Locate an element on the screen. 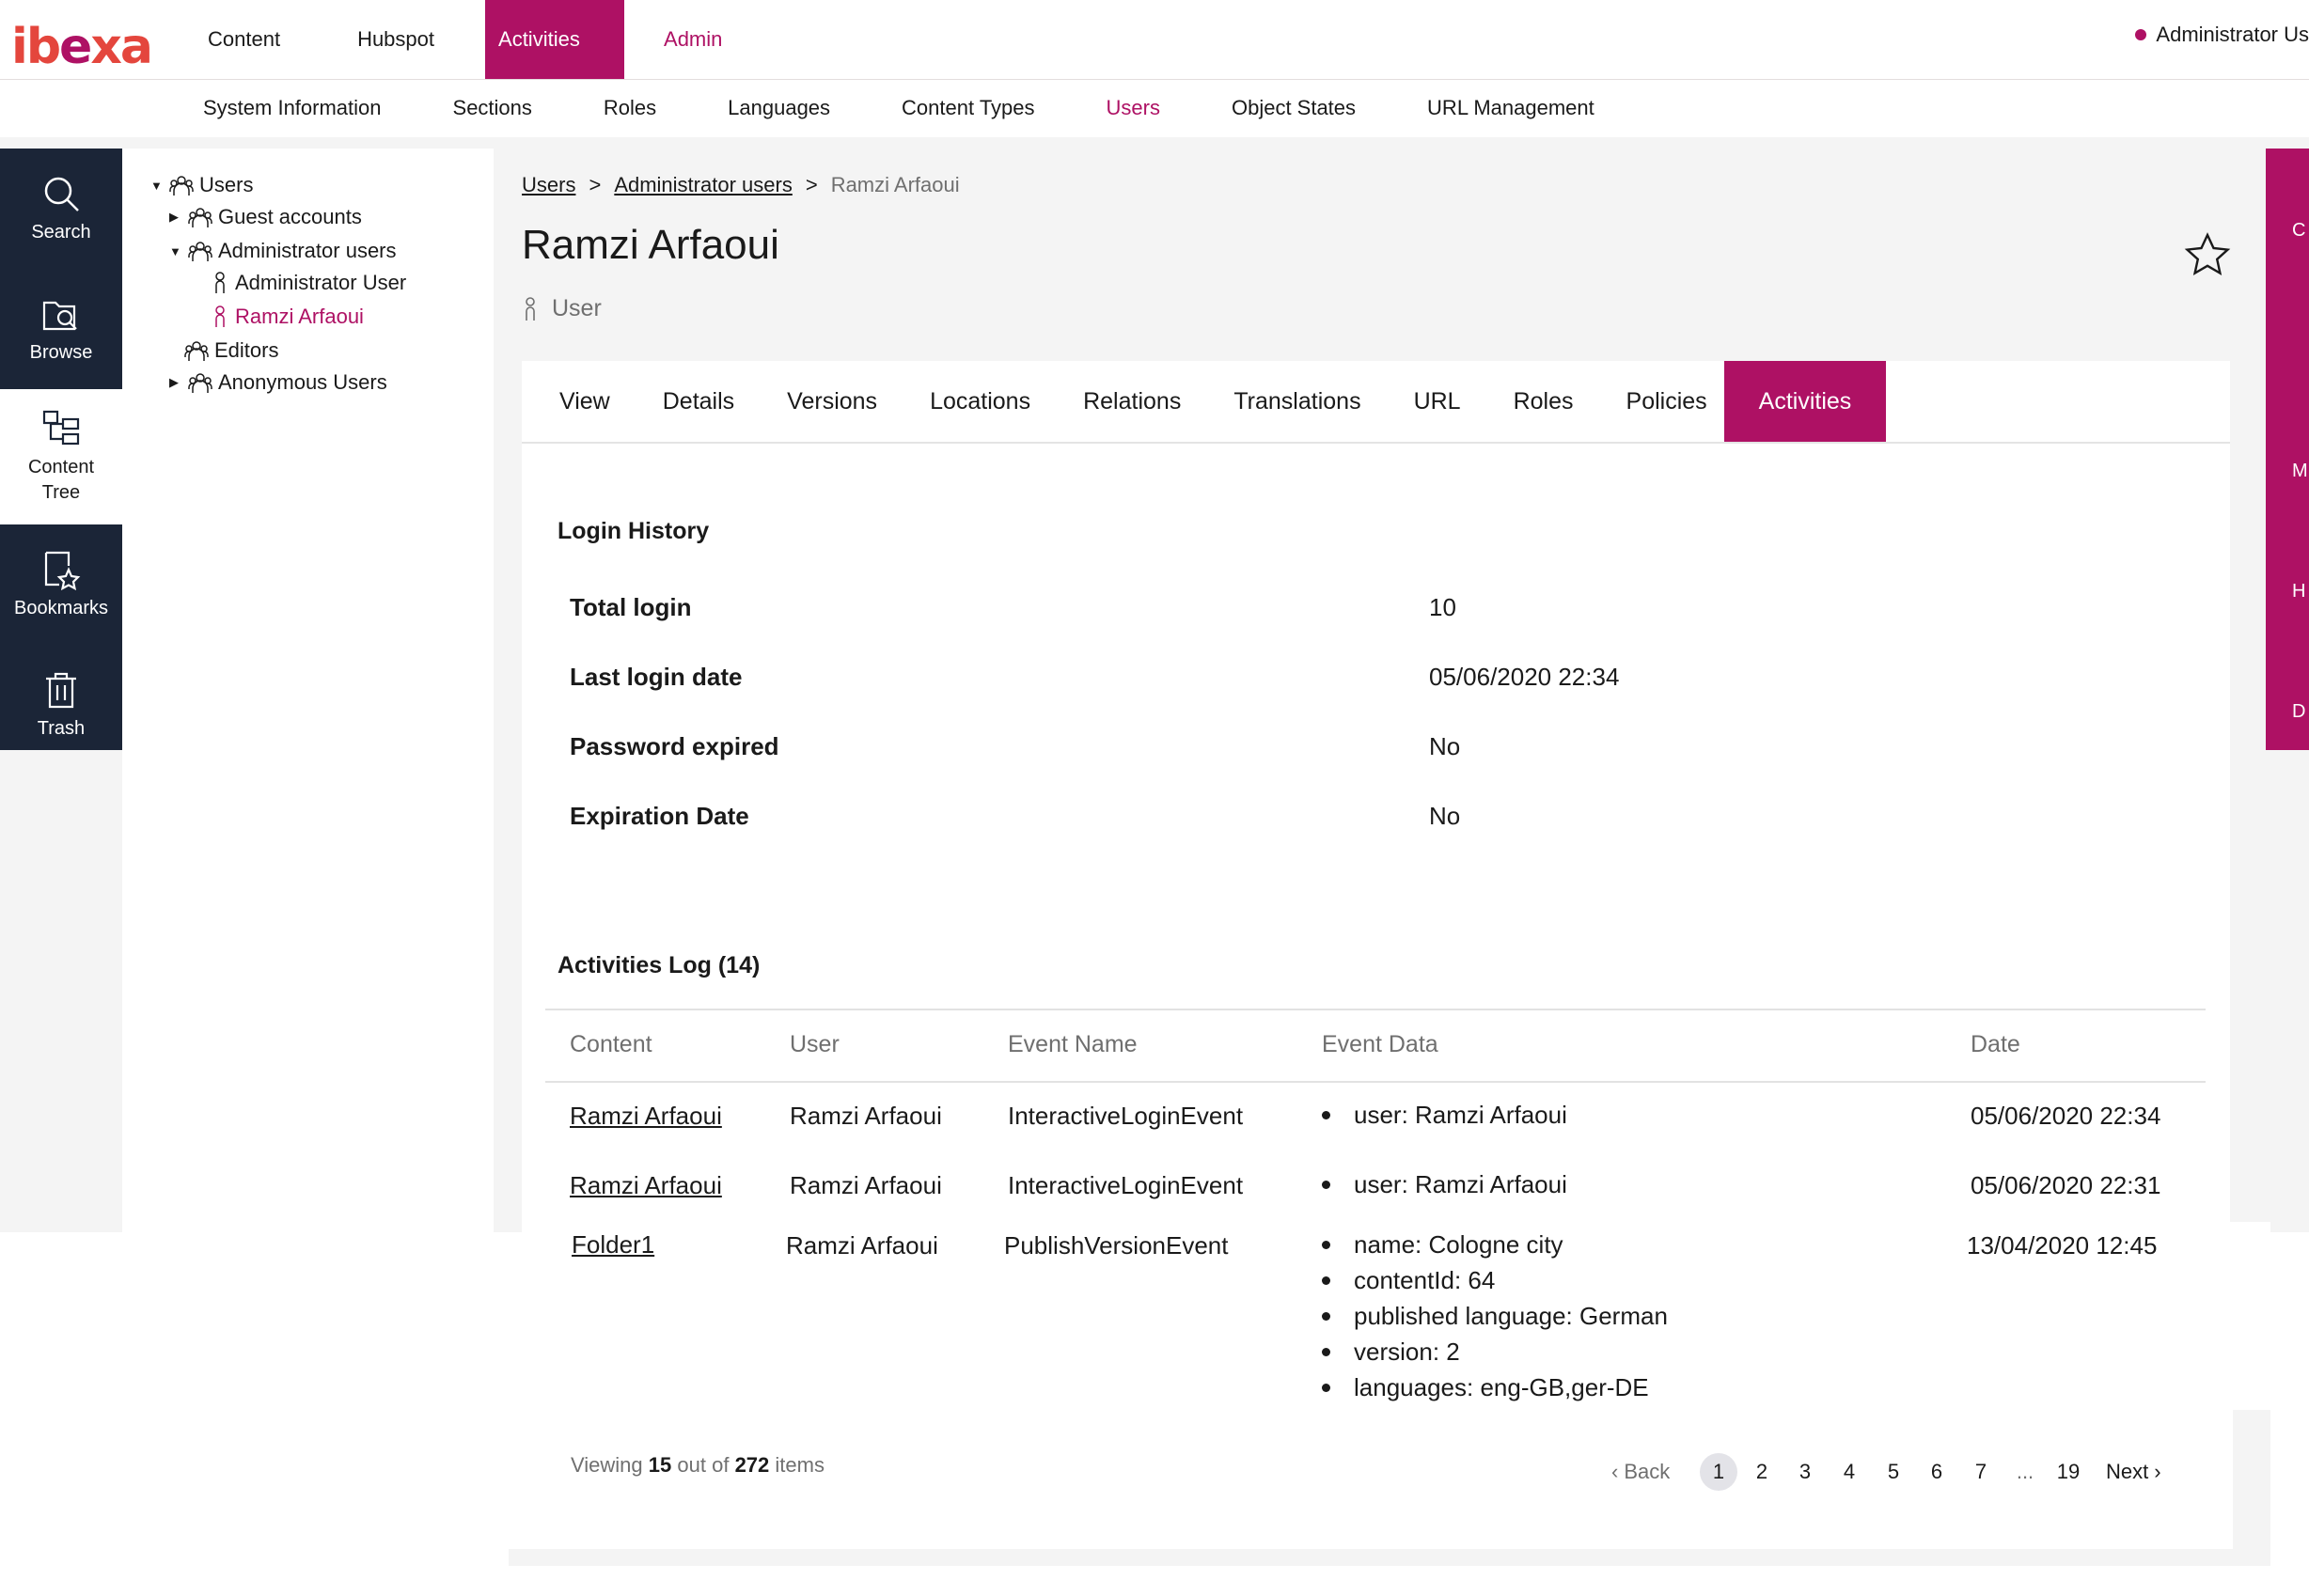  user-menu: Administrator Us is located at coordinates (2222, 35).